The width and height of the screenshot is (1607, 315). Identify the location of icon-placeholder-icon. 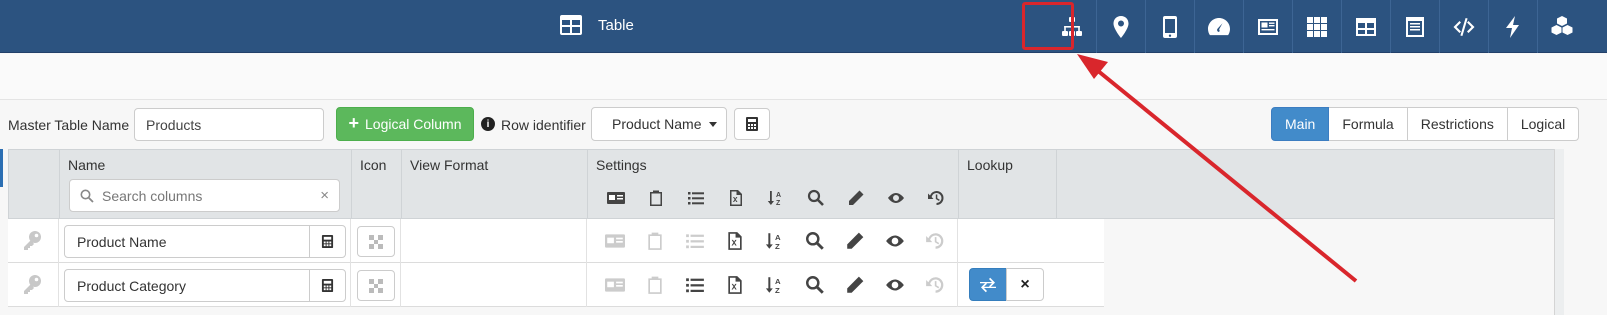
(376, 285).